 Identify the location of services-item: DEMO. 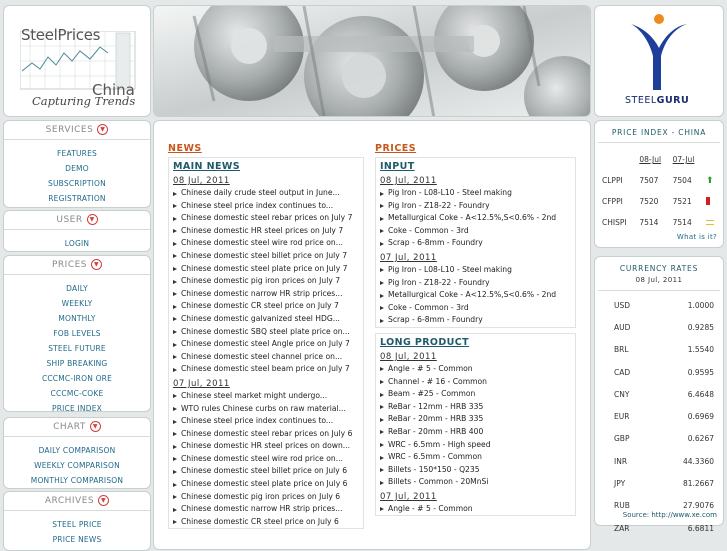
(77, 168).